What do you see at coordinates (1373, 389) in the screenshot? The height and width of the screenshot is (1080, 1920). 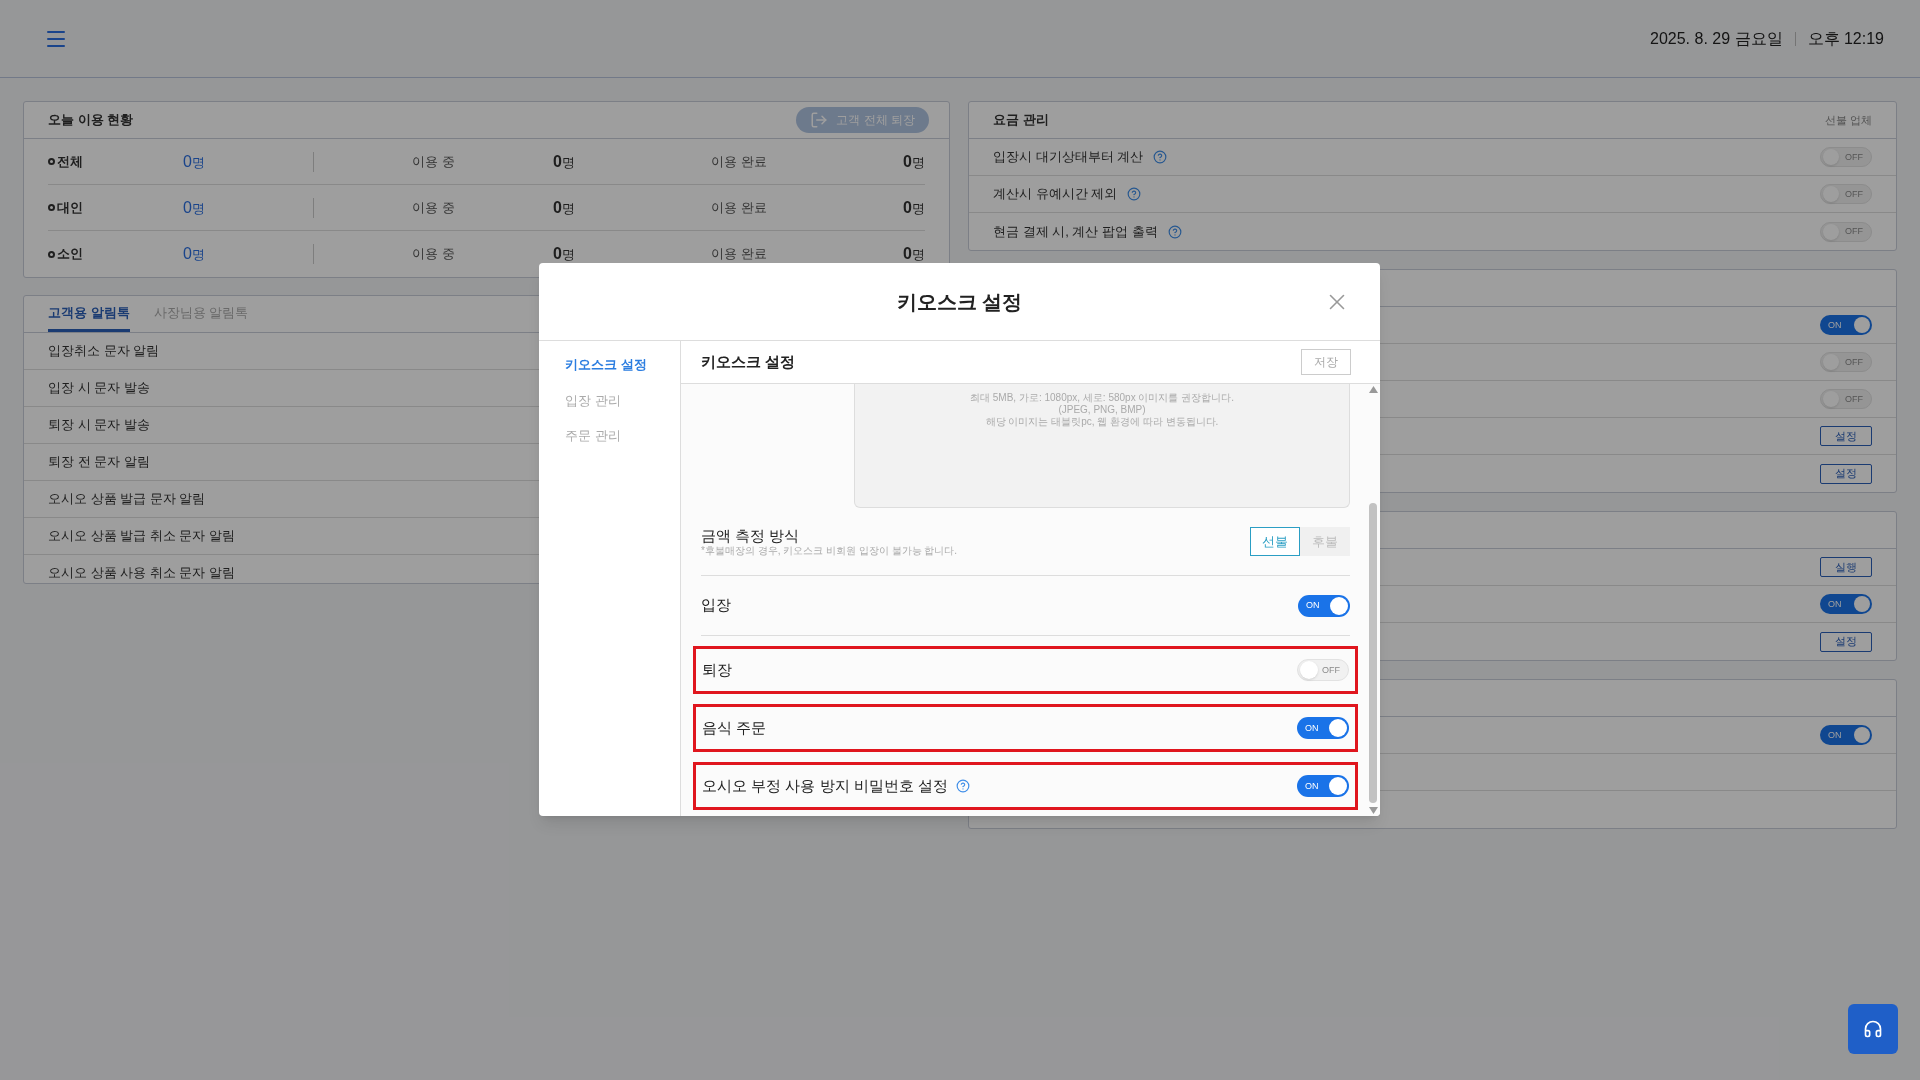 I see `scroll-up-icon` at bounding box center [1373, 389].